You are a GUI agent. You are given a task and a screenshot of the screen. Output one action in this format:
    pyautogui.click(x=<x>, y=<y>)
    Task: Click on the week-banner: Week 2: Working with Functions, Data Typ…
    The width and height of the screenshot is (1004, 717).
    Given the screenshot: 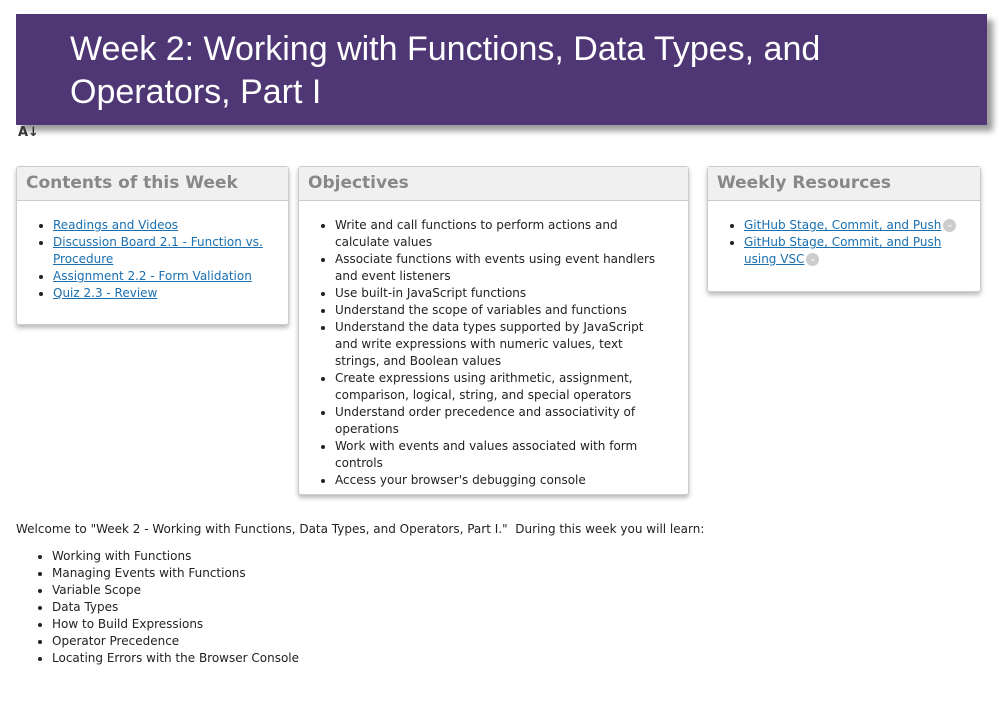 What is the action you would take?
    pyautogui.click(x=501, y=69)
    